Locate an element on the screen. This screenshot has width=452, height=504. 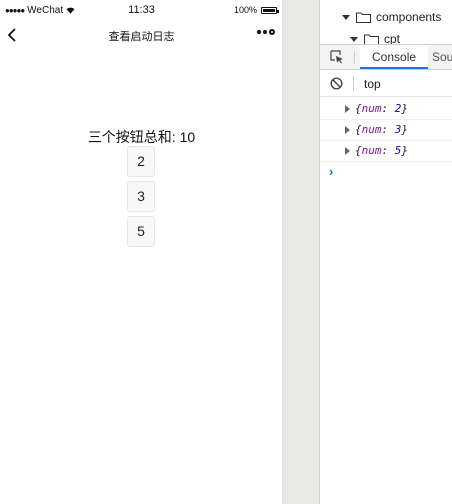
status-bar: ●●●●● WeChat 11:33 100% is located at coordinates (141, 11).